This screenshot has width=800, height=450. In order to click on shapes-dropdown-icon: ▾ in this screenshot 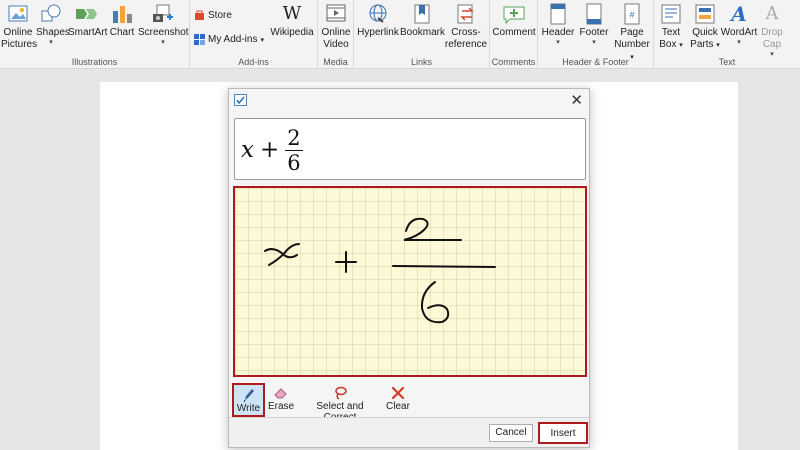, I will do `click(51, 42)`.